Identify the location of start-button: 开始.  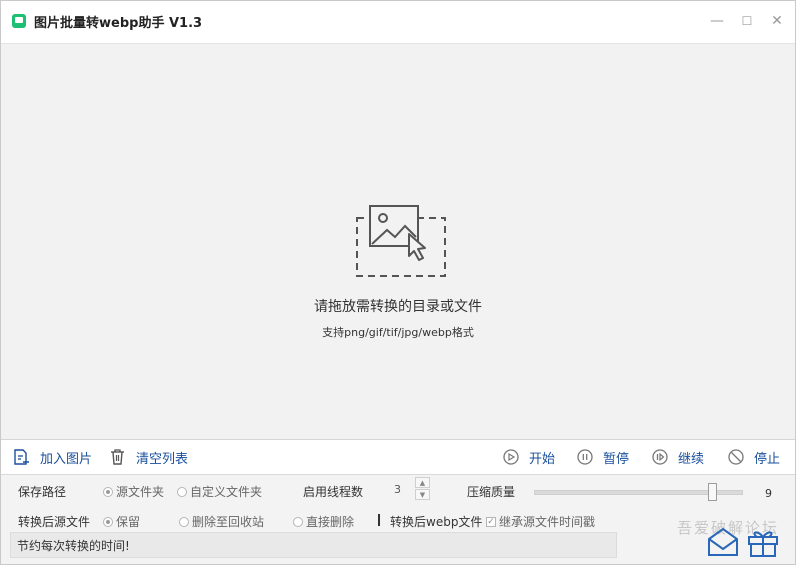
(529, 457).